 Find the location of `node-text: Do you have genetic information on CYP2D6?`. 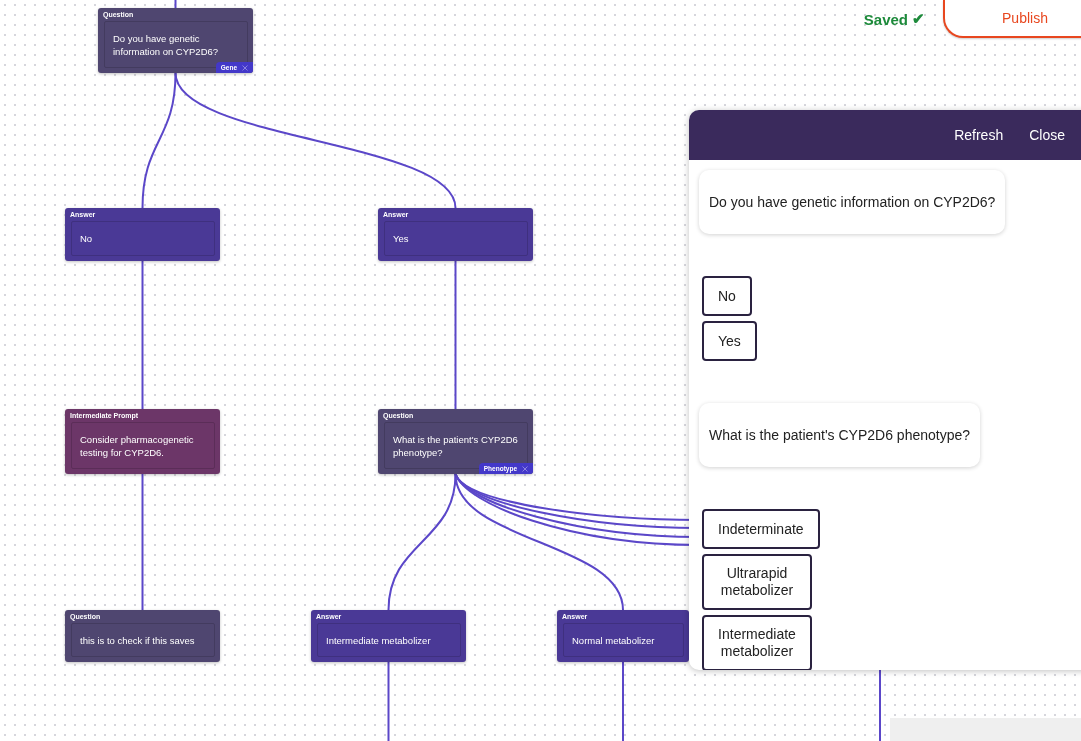

node-text: Do you have genetic information on CYP2D6? is located at coordinates (166, 44).